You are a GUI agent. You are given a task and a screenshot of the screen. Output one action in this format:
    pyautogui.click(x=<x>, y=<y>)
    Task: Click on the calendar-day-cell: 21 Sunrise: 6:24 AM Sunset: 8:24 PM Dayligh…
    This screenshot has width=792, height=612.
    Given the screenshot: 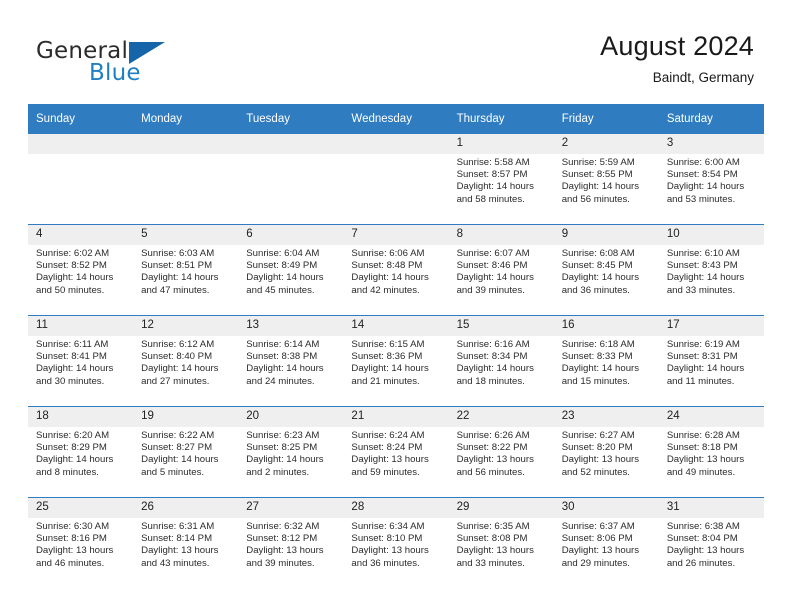 What is the action you would take?
    pyautogui.click(x=396, y=452)
    